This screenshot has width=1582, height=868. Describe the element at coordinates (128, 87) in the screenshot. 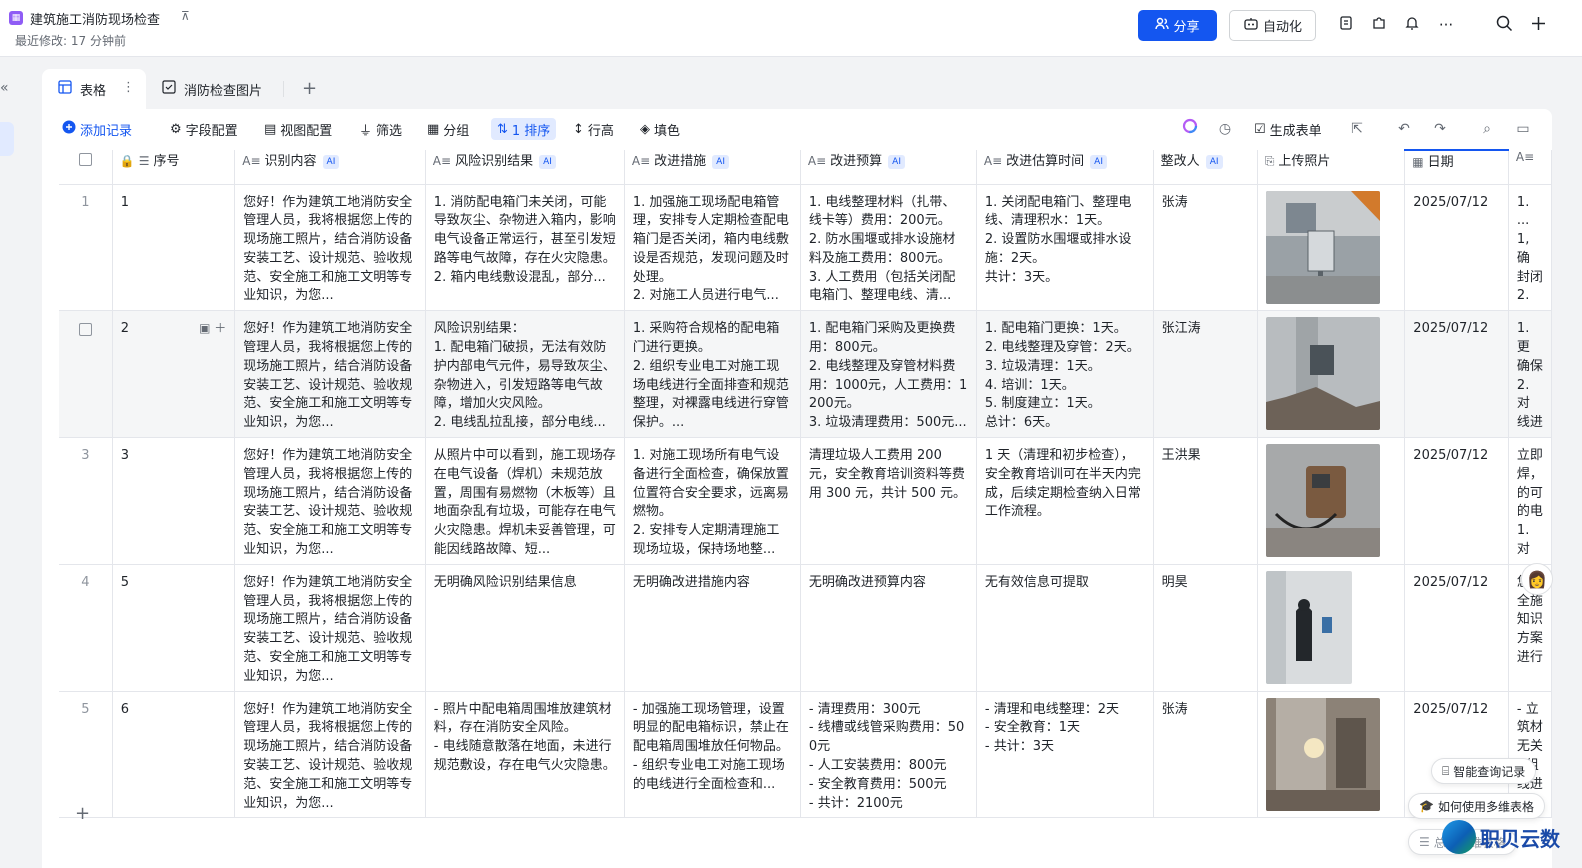

I see `tab-more-icon: ⋮` at that location.